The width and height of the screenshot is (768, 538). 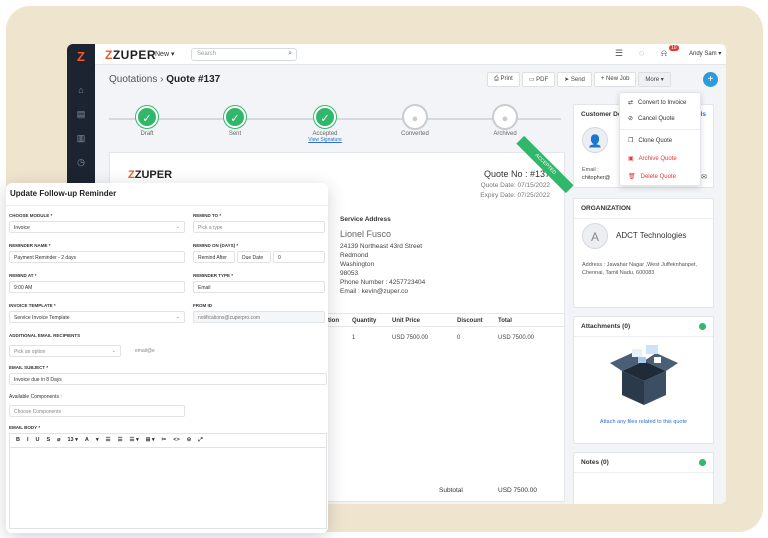 I want to click on modal-title: Update Follow-up Reminder, so click(x=63, y=193).